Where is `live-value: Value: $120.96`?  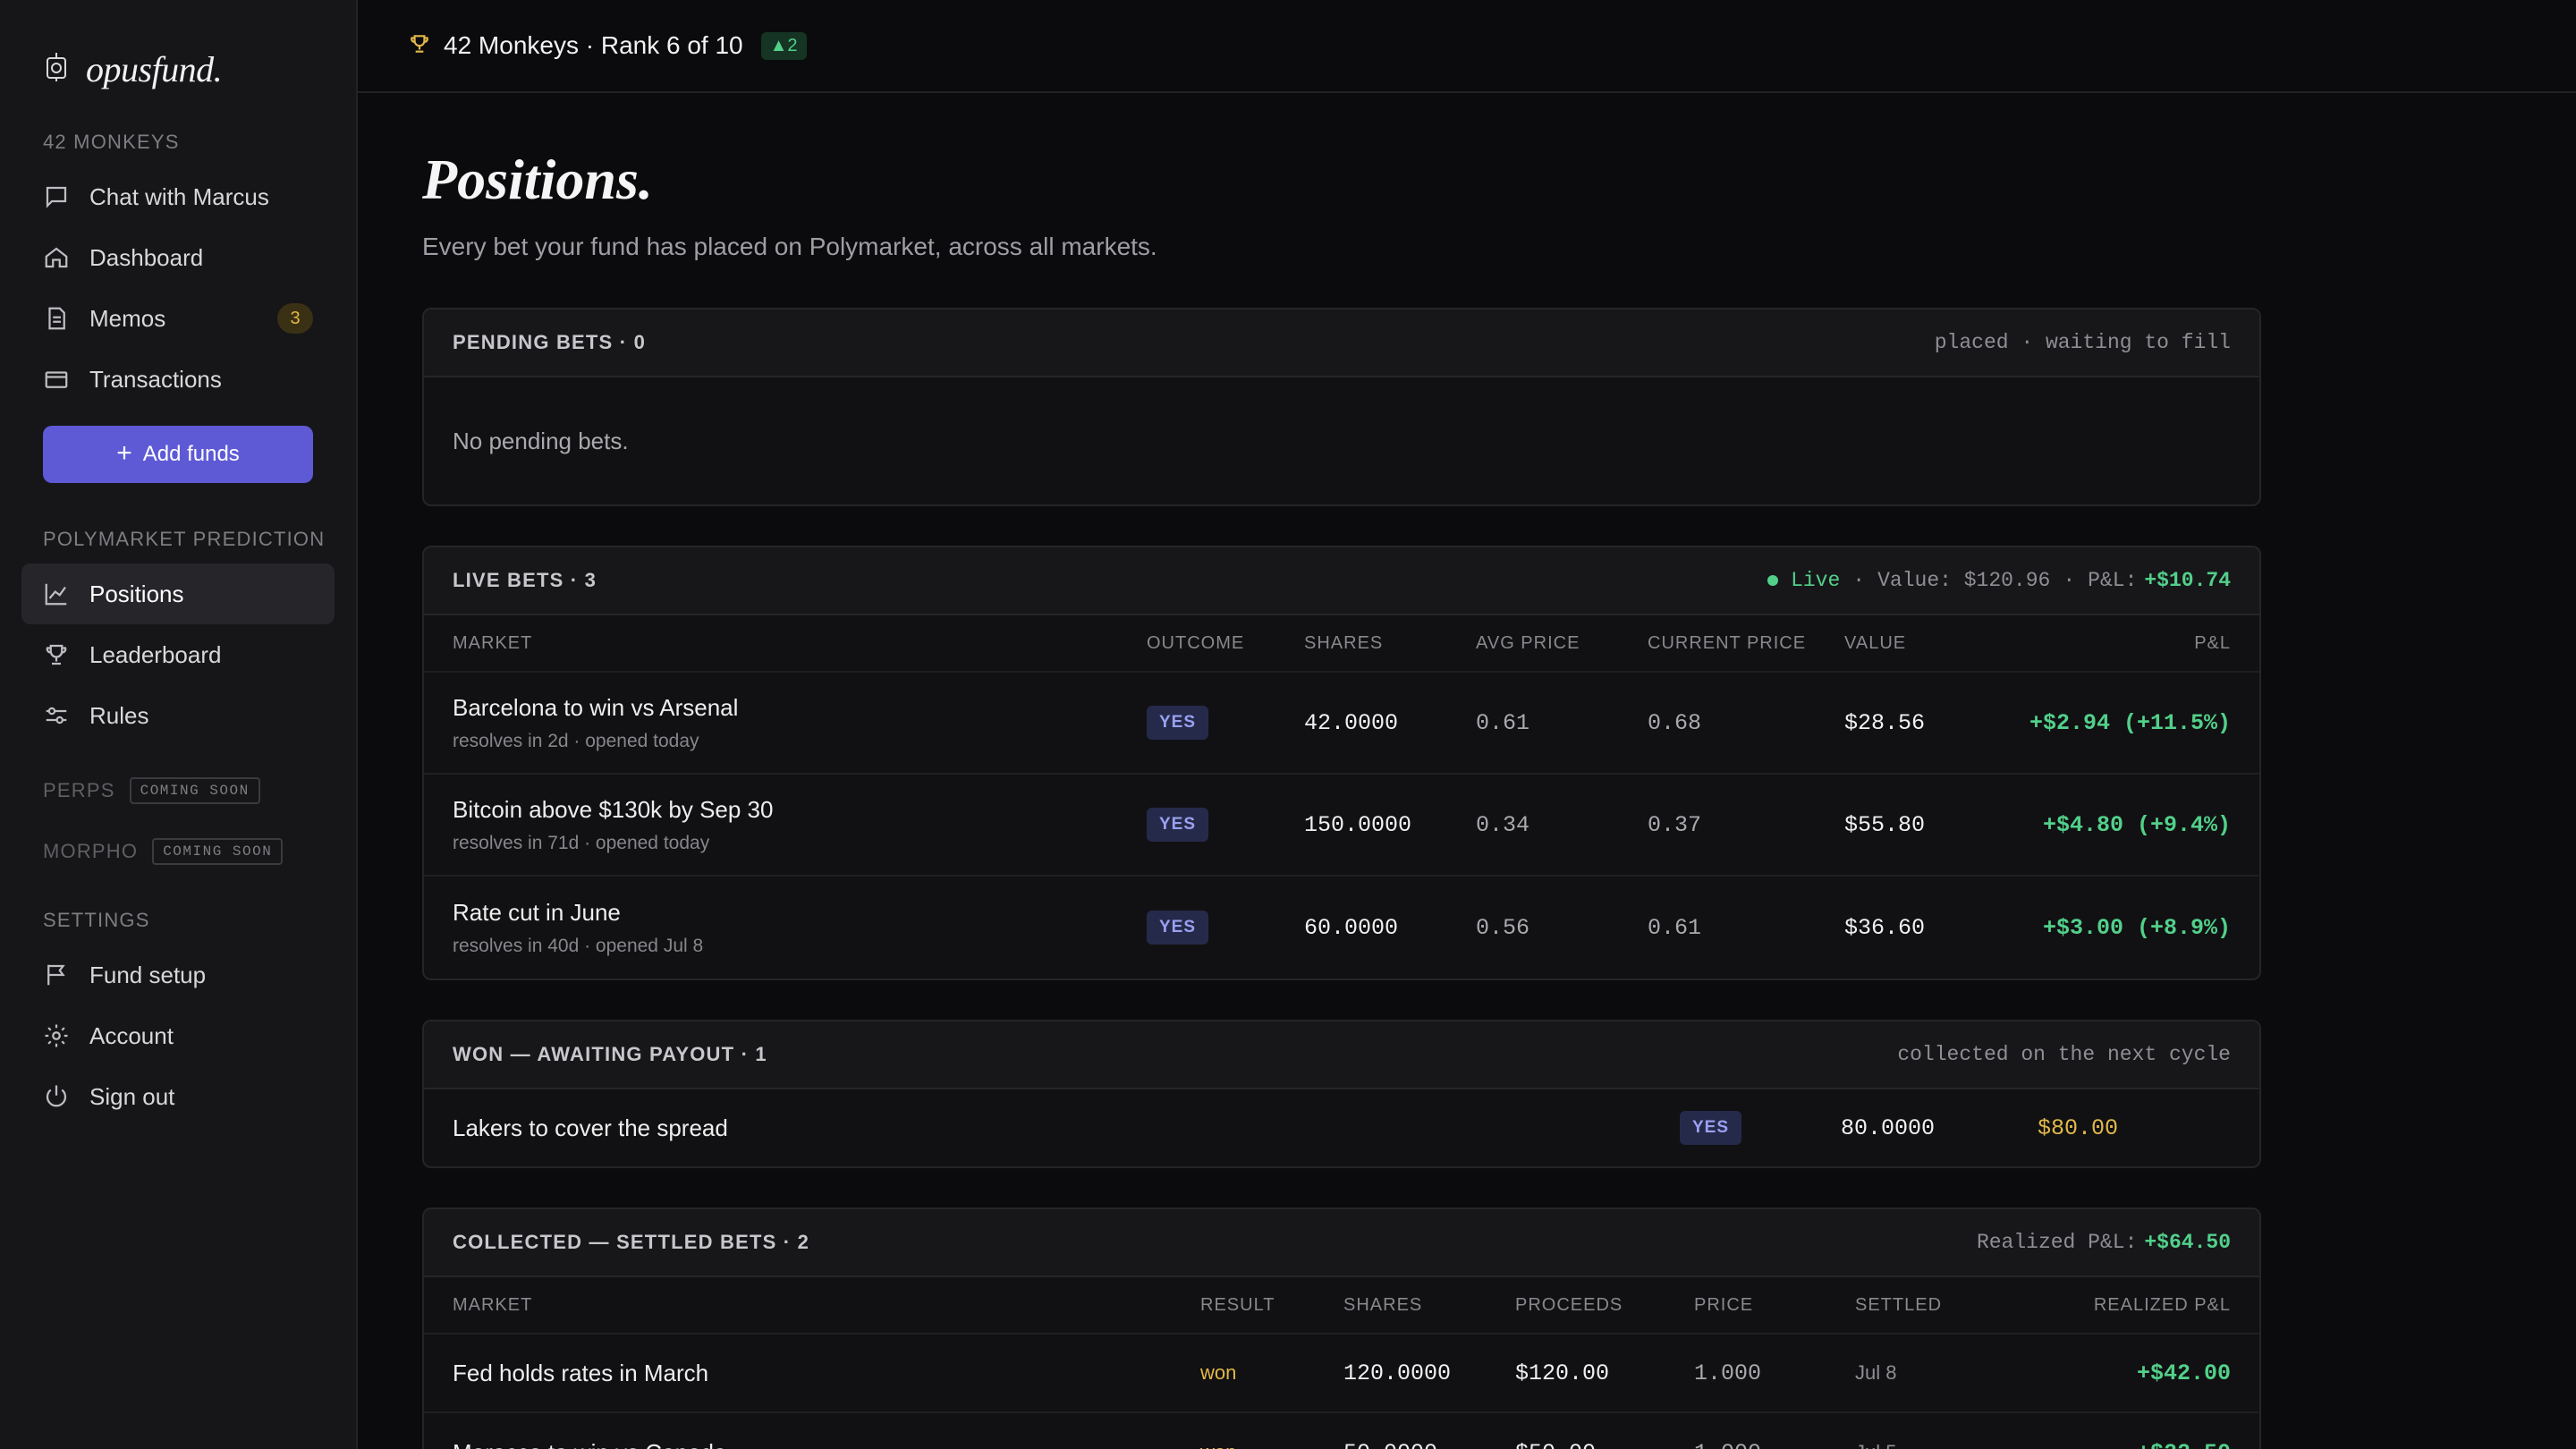 live-value: Value: $120.96 is located at coordinates (1964, 580).